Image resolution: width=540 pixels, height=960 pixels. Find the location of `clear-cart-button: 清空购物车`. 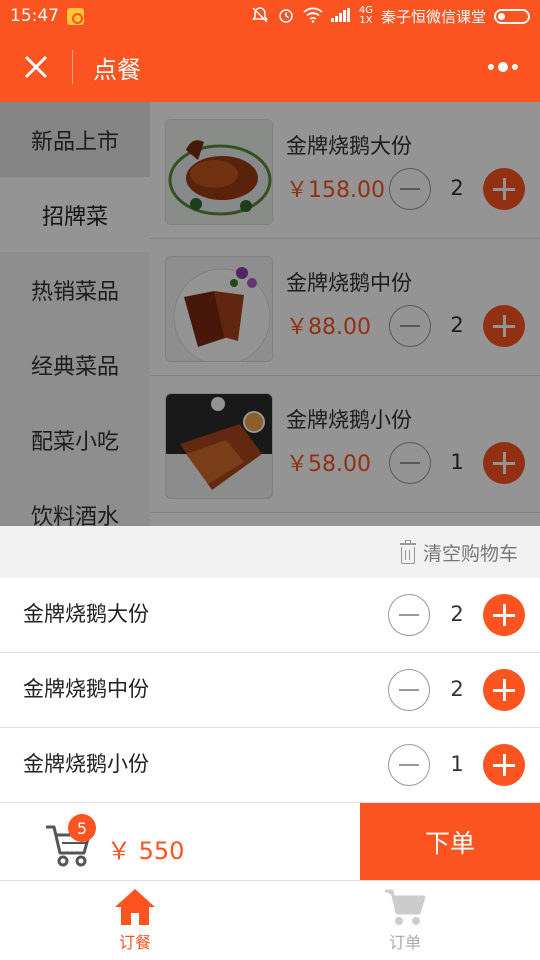

clear-cart-button: 清空购物车 is located at coordinates (458, 552).